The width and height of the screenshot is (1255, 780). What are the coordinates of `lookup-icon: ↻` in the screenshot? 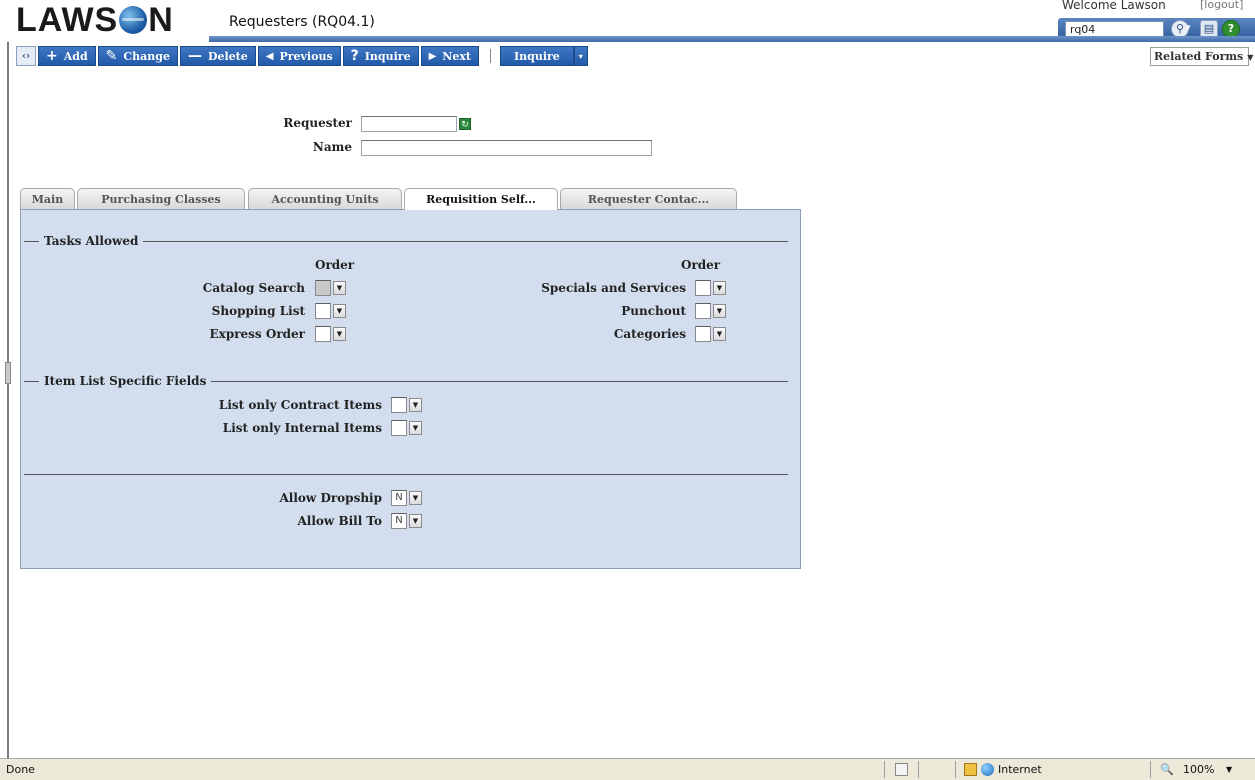 It's located at (465, 124).